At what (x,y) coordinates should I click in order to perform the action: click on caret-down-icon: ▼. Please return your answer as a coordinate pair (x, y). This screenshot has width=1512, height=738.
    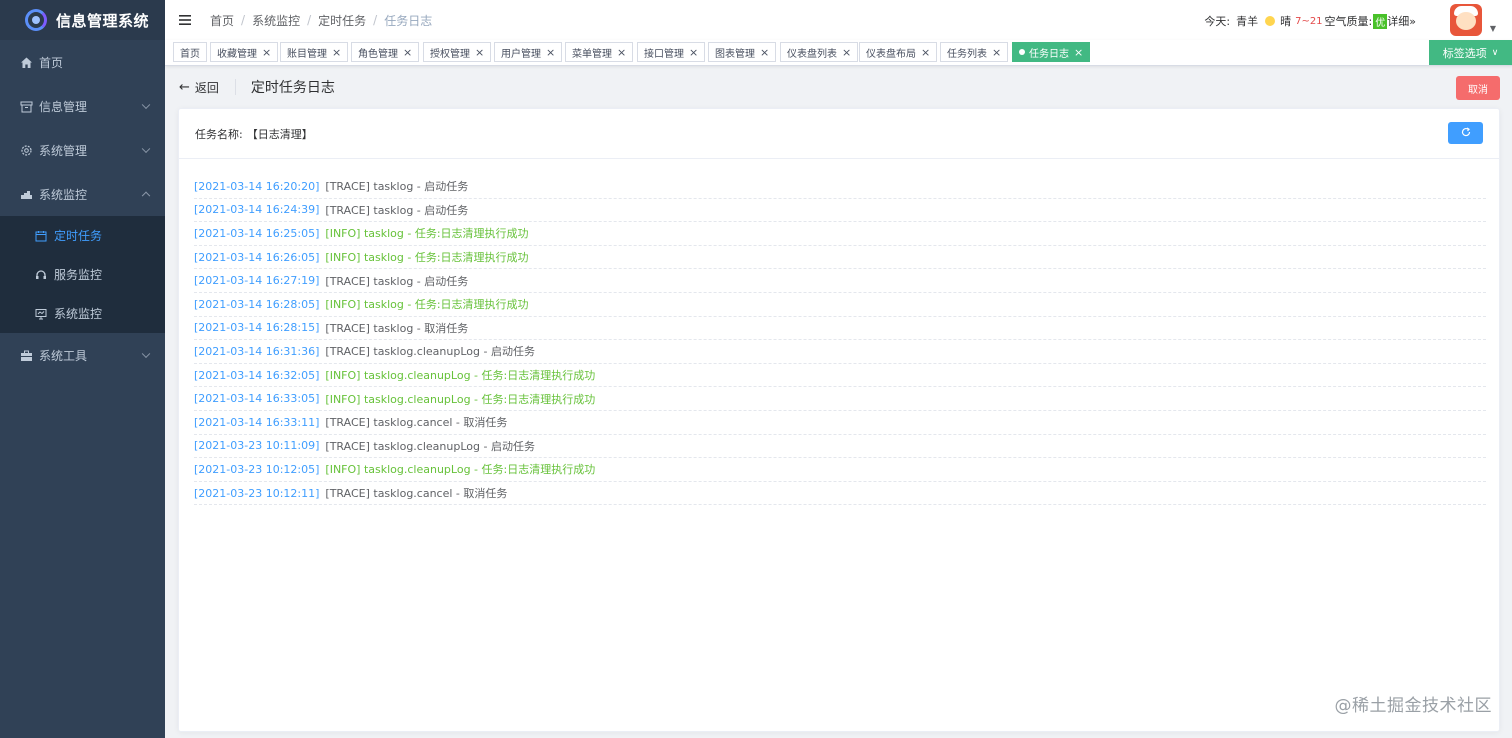
    Looking at the image, I should click on (1493, 28).